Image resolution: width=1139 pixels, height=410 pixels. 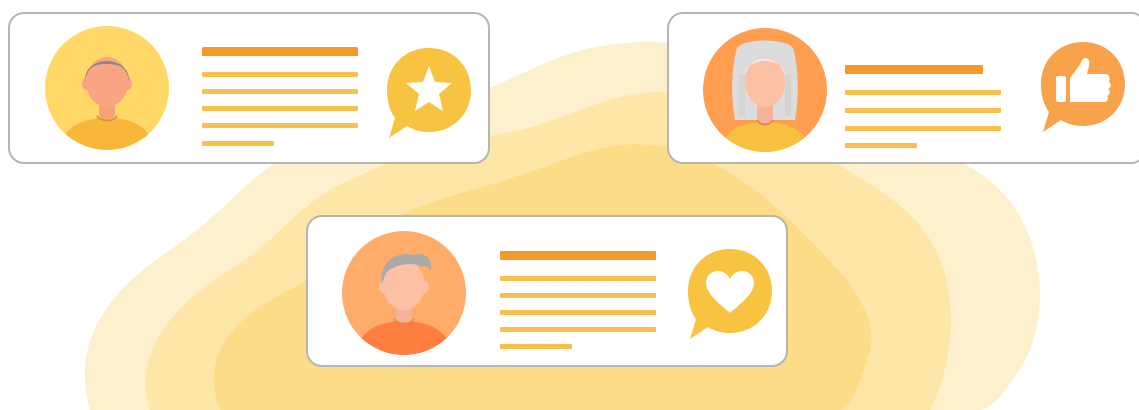 What do you see at coordinates (730, 294) in the screenshot?
I see `heart-icon` at bounding box center [730, 294].